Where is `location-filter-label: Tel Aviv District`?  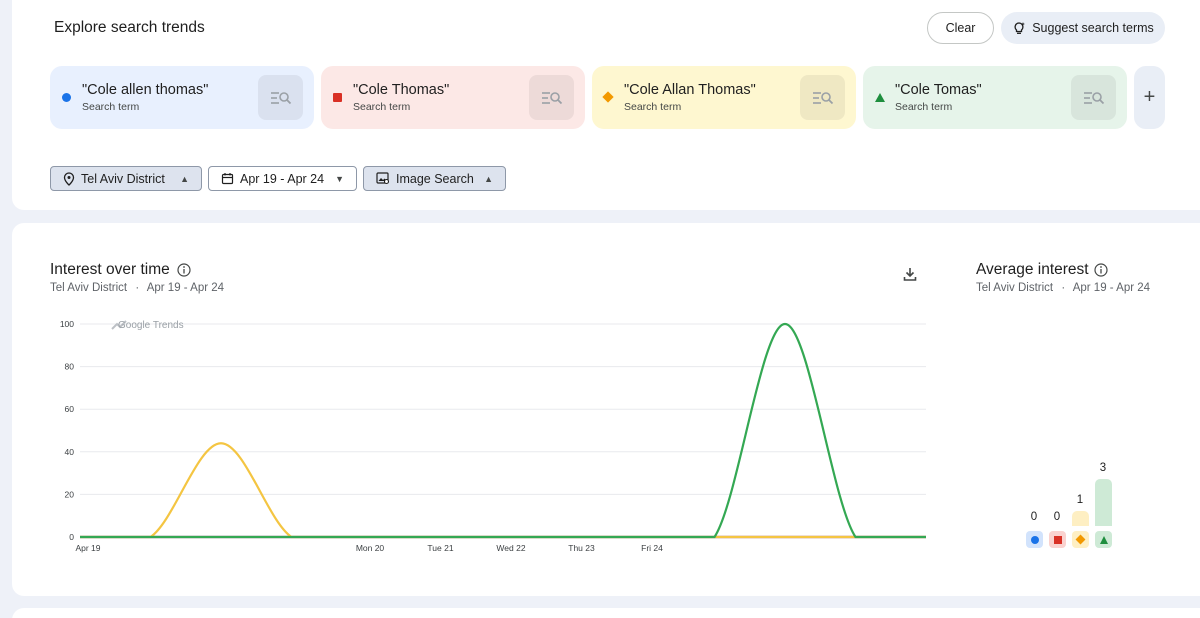 location-filter-label: Tel Aviv District is located at coordinates (123, 178).